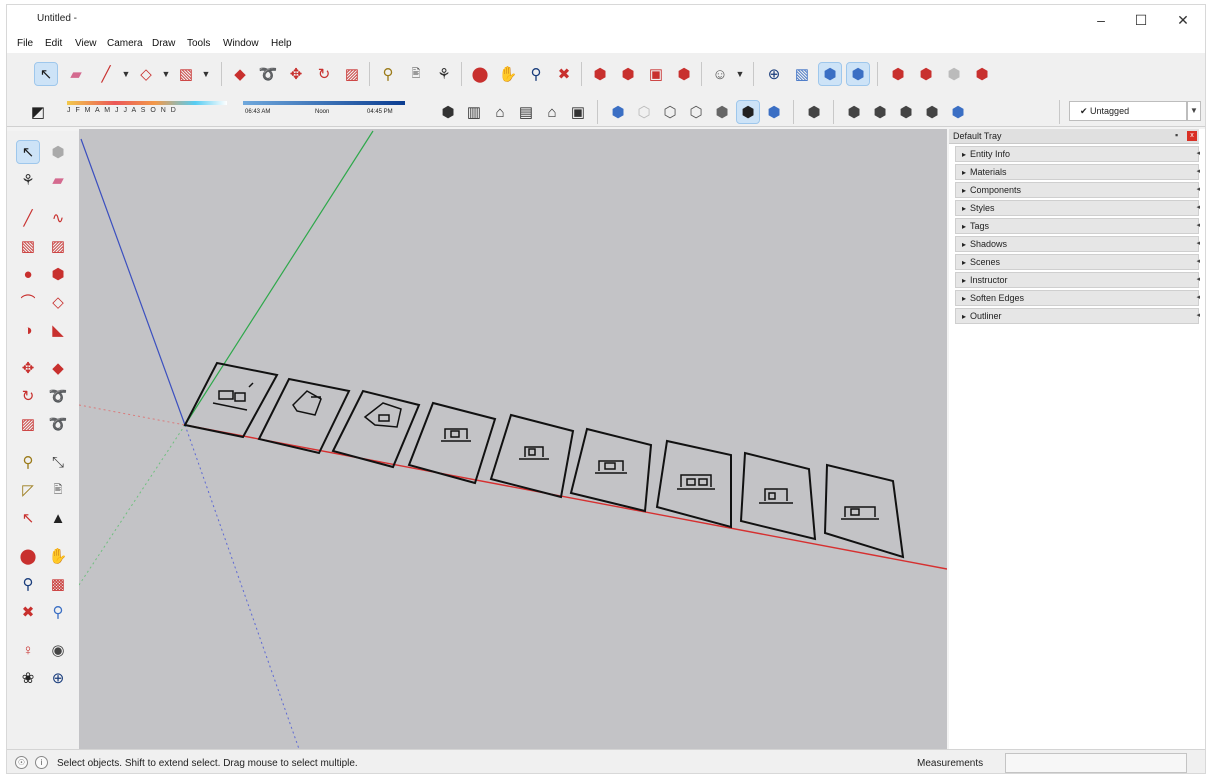 The width and height of the screenshot is (1212, 779). What do you see at coordinates (1192, 136) in the screenshot?
I see `tray-close-icon: x` at bounding box center [1192, 136].